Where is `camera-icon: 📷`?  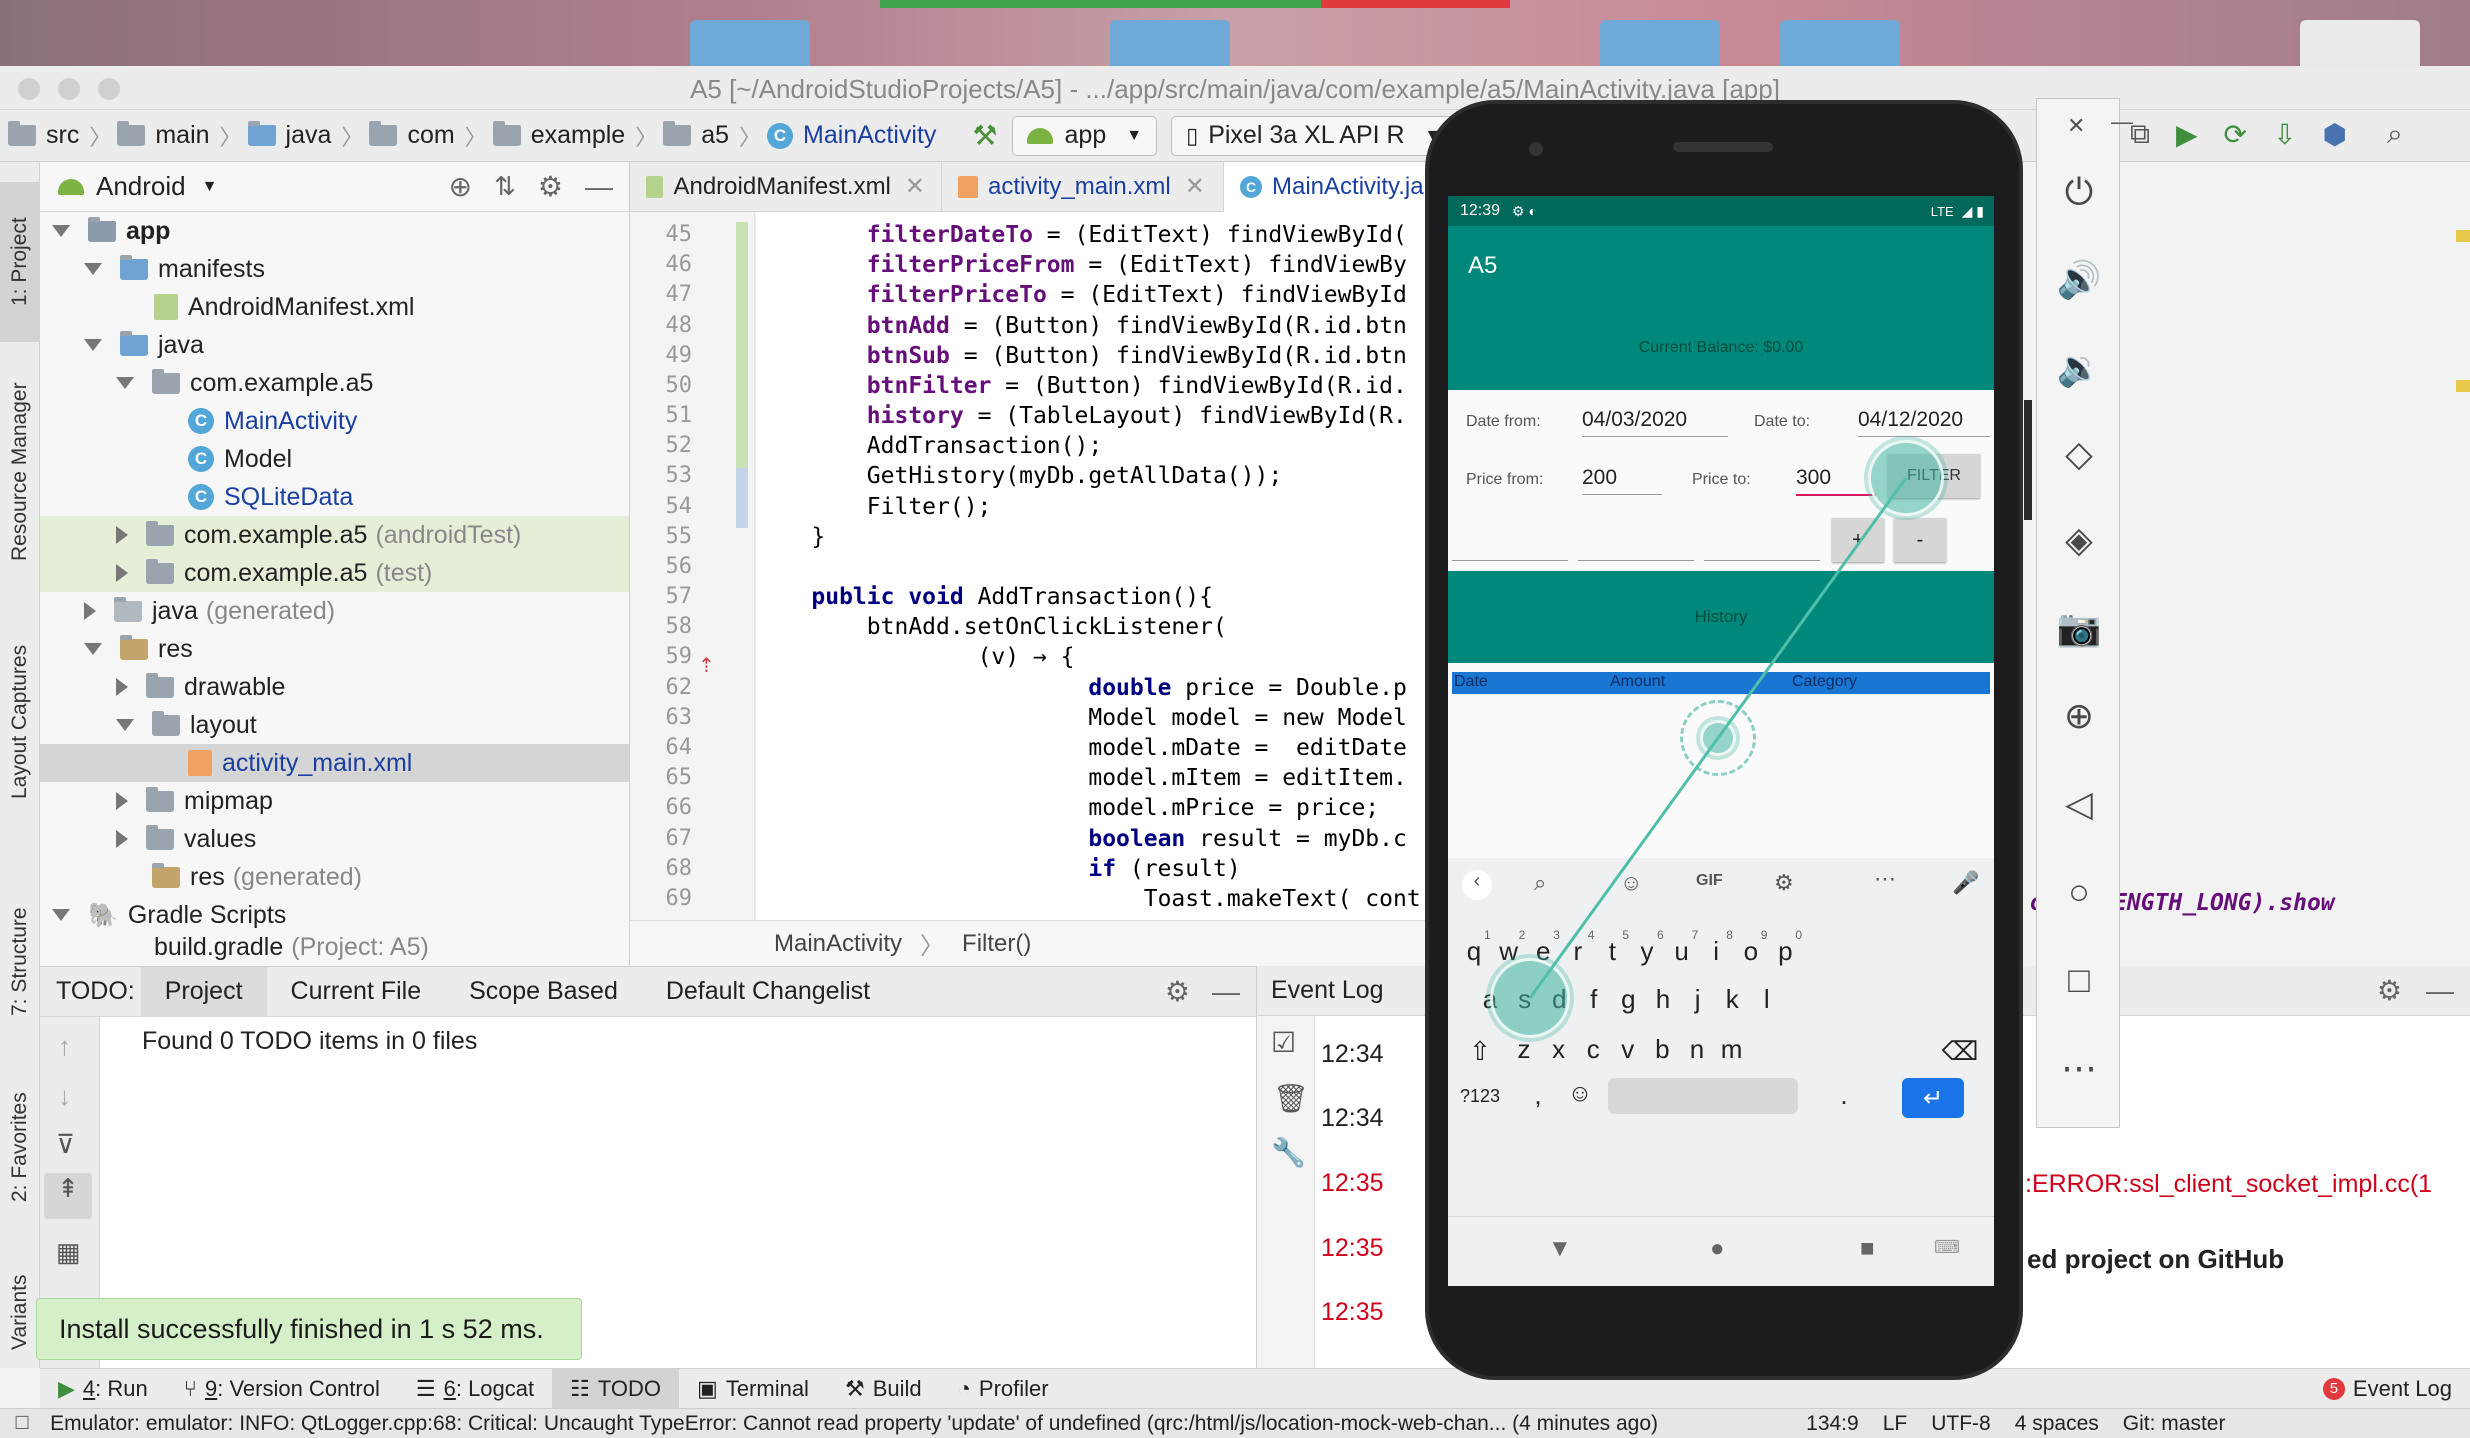
camera-icon: 📷 is located at coordinates (2079, 628).